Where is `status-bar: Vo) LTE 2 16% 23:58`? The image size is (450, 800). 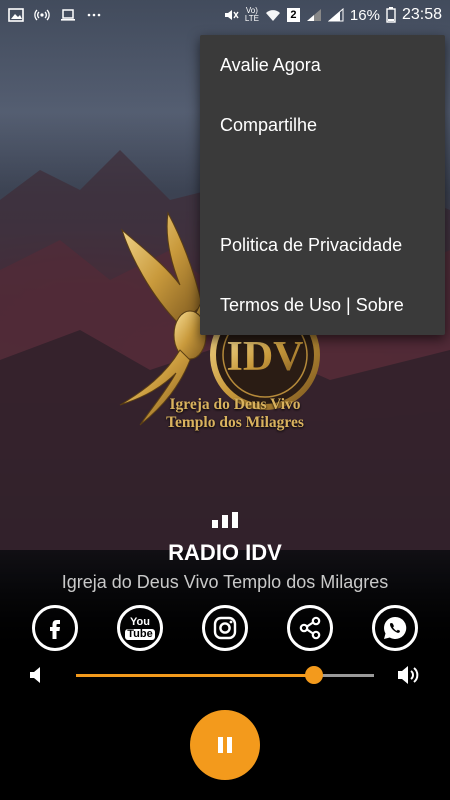 status-bar: Vo) LTE 2 16% 23:58 is located at coordinates (225, 15).